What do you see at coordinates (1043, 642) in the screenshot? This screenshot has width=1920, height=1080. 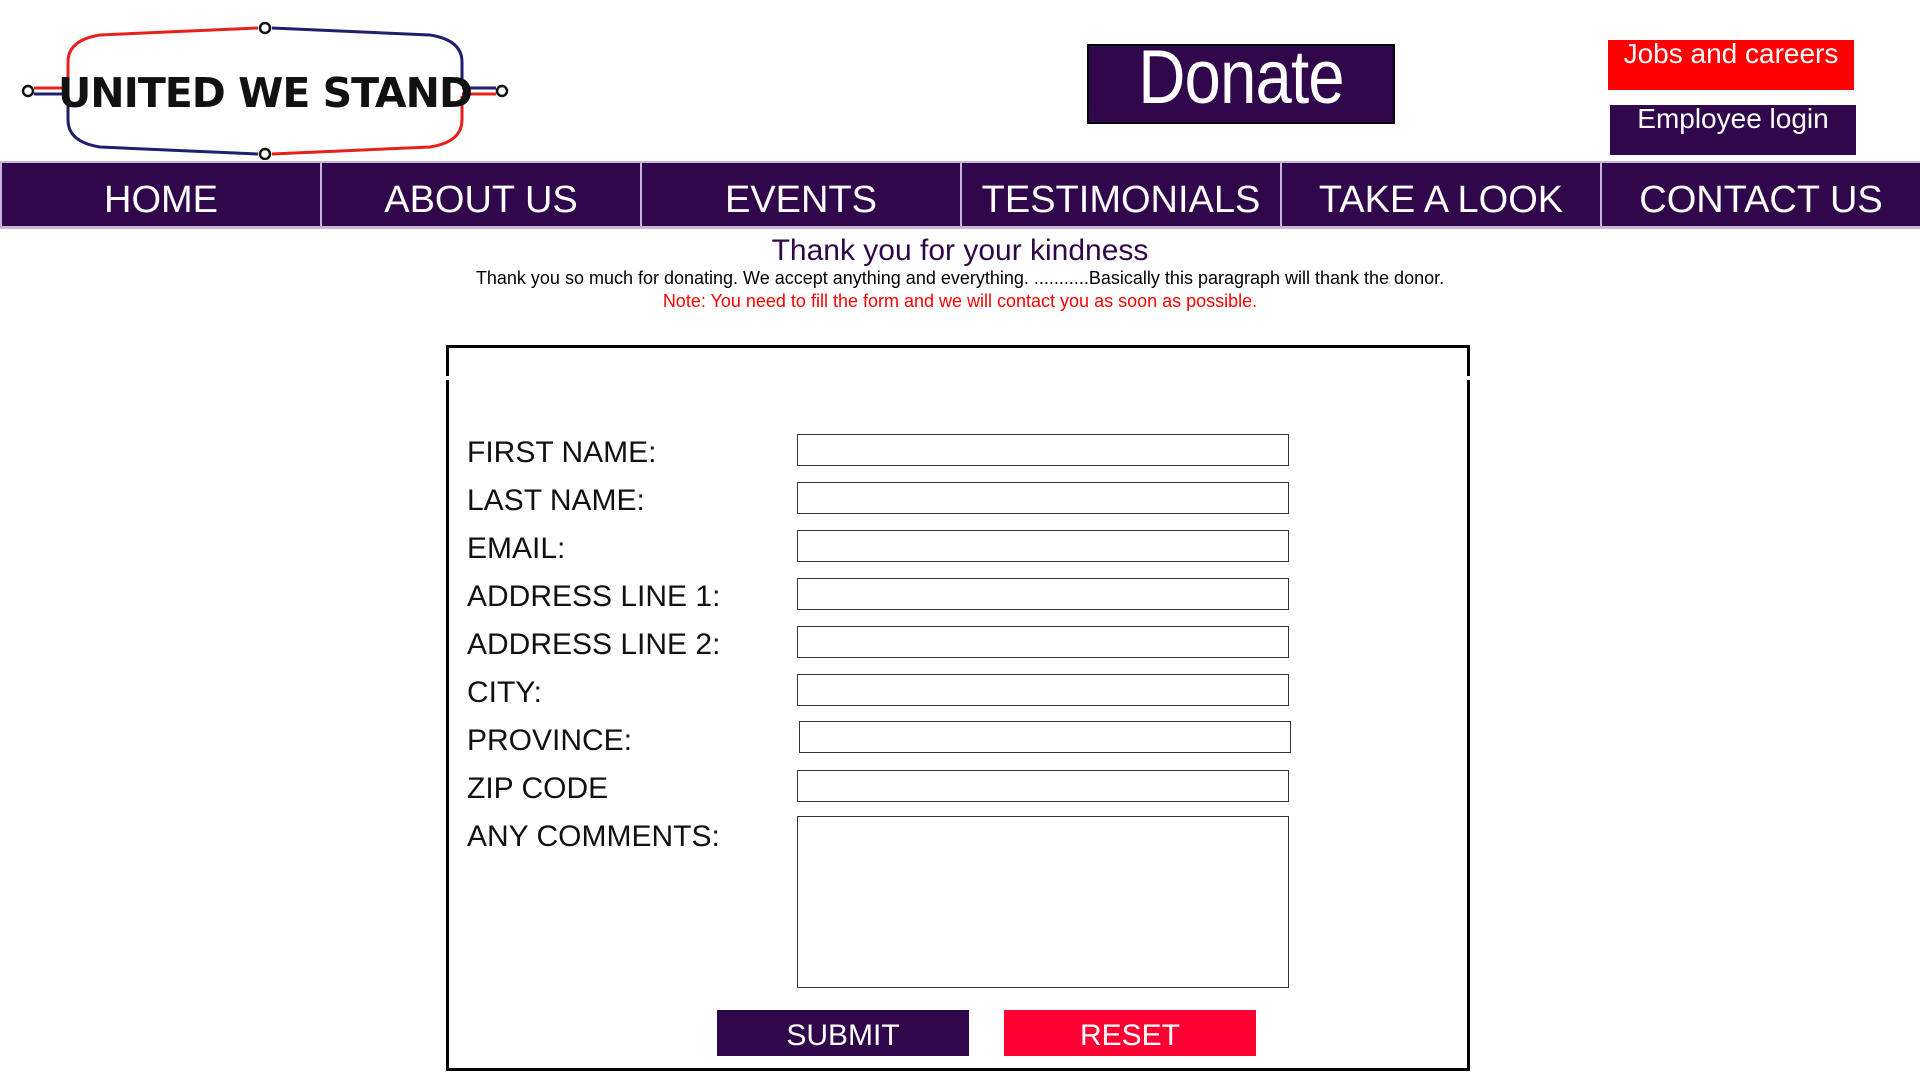 I see `address-line-2-input` at bounding box center [1043, 642].